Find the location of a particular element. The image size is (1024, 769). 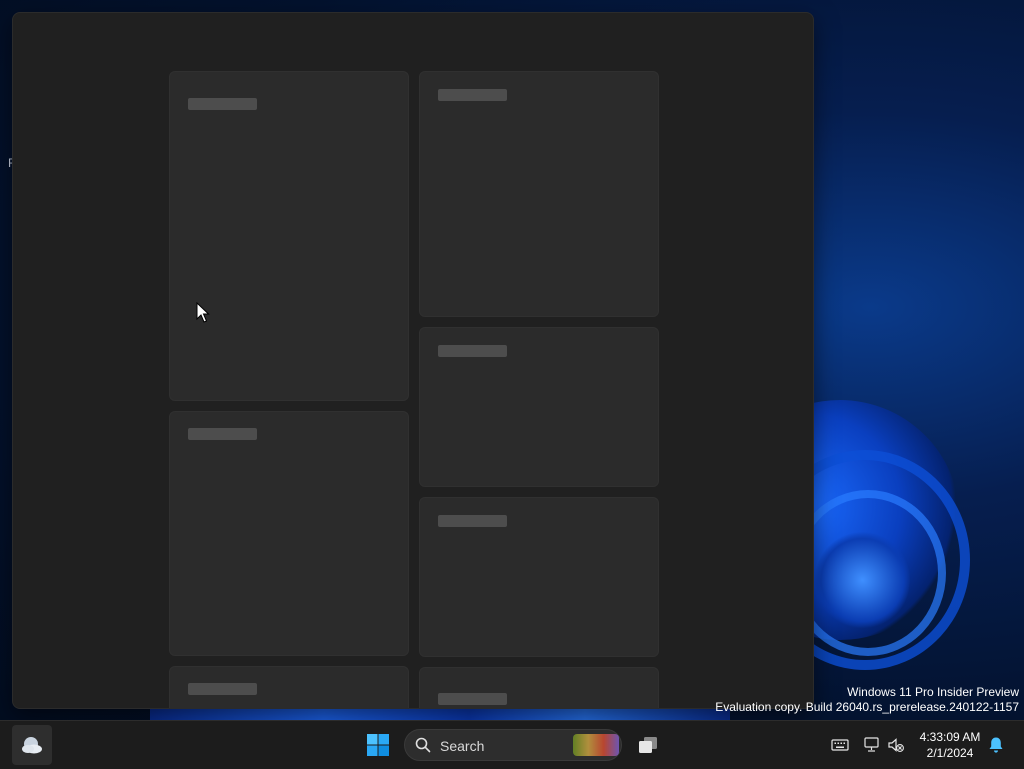

keyboard-button is located at coordinates (840, 745).